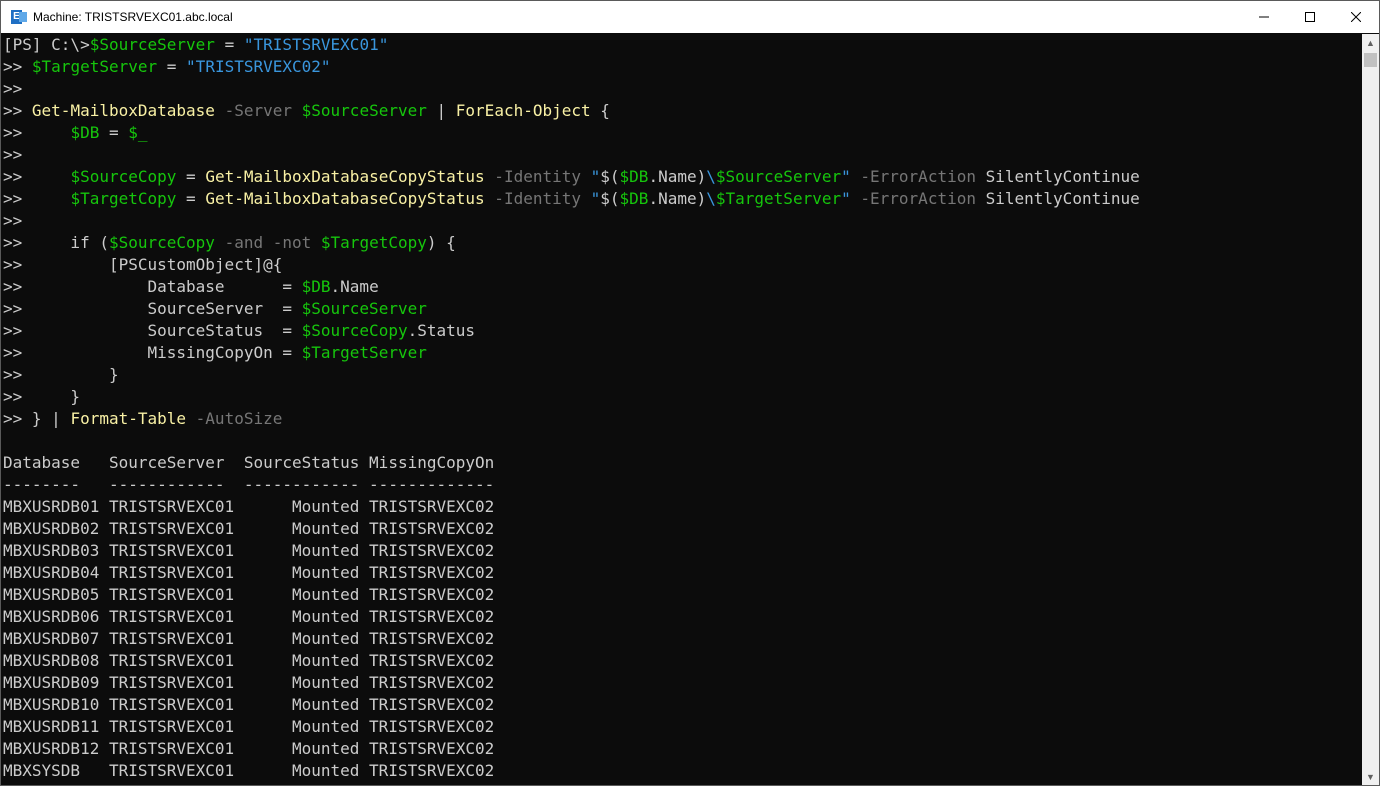 Image resolution: width=1380 pixels, height=786 pixels. Describe the element at coordinates (138, 132) in the screenshot. I see `console-token: $_` at that location.